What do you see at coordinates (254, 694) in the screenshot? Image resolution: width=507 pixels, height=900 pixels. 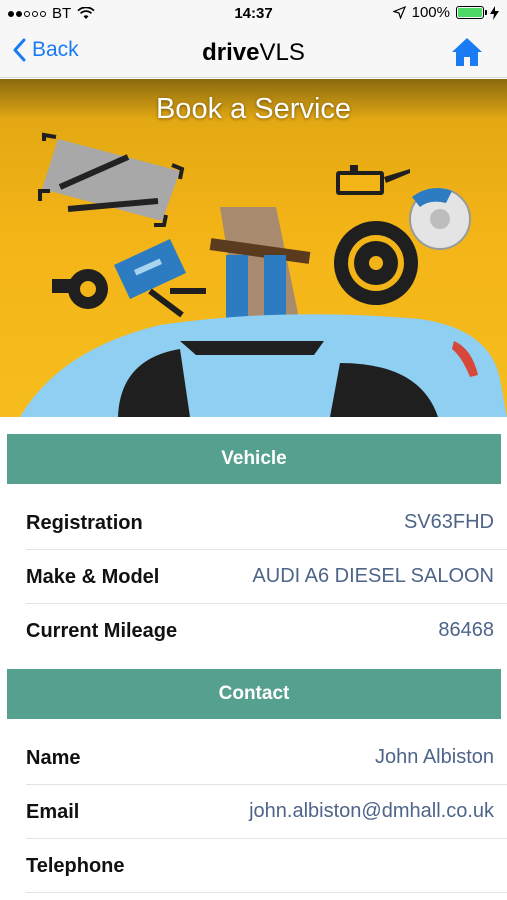 I see `contact-section-header: Contact` at bounding box center [254, 694].